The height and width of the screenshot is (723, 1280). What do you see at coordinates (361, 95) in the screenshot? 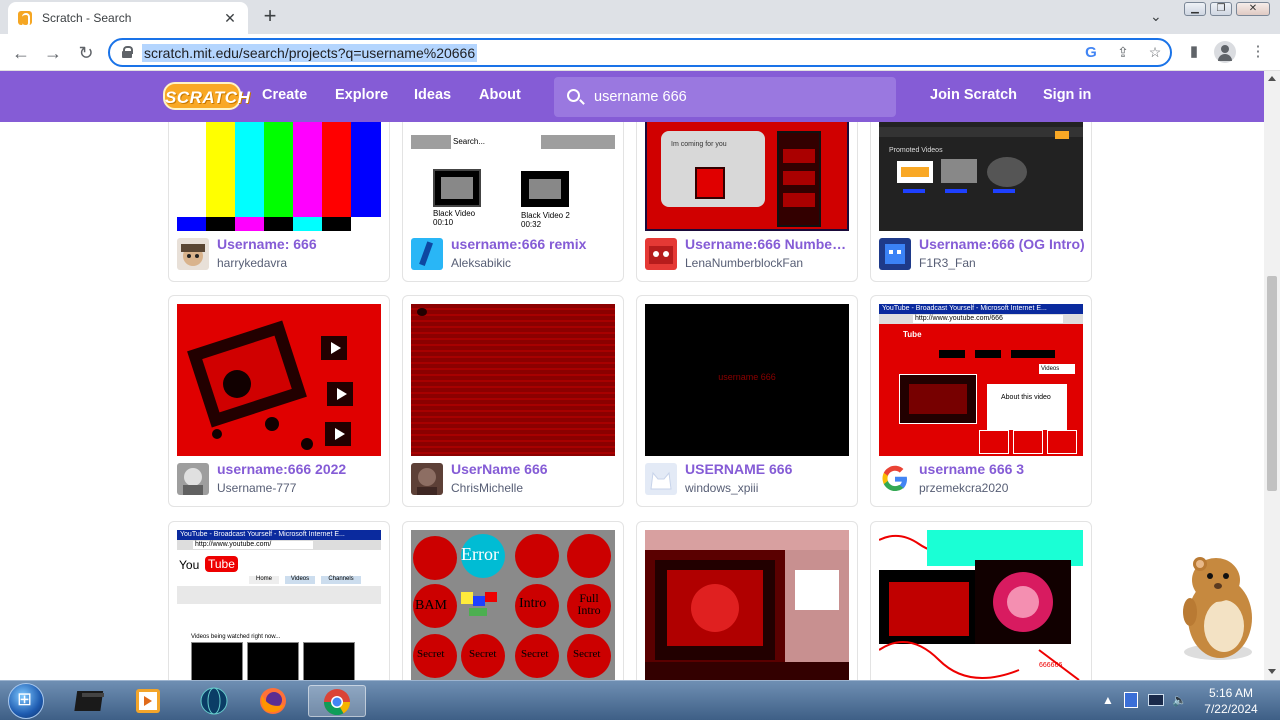
I see `nav-explore: Explore` at bounding box center [361, 95].